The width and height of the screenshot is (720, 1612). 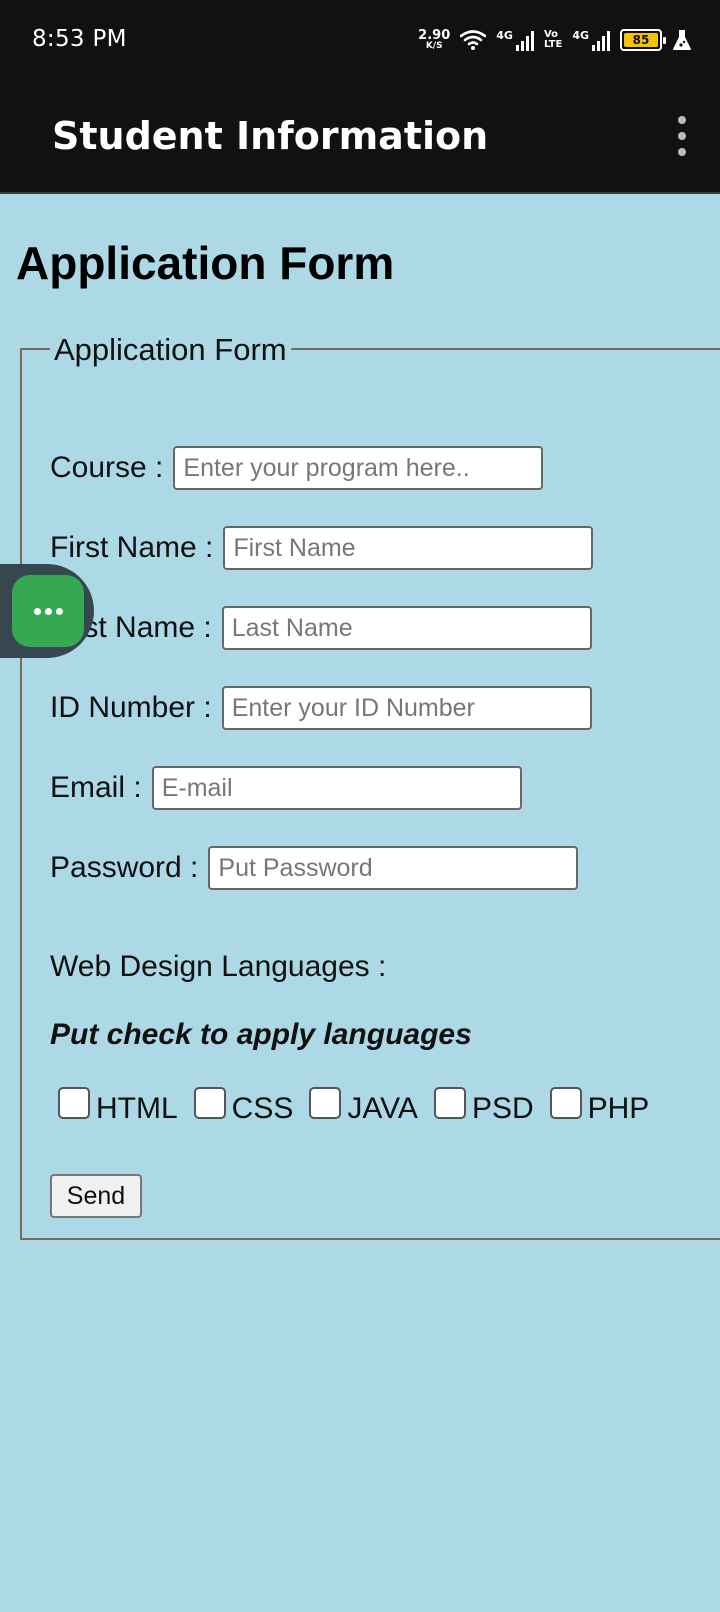 I want to click on net-speed: 2.90 K/S, so click(x=434, y=40).